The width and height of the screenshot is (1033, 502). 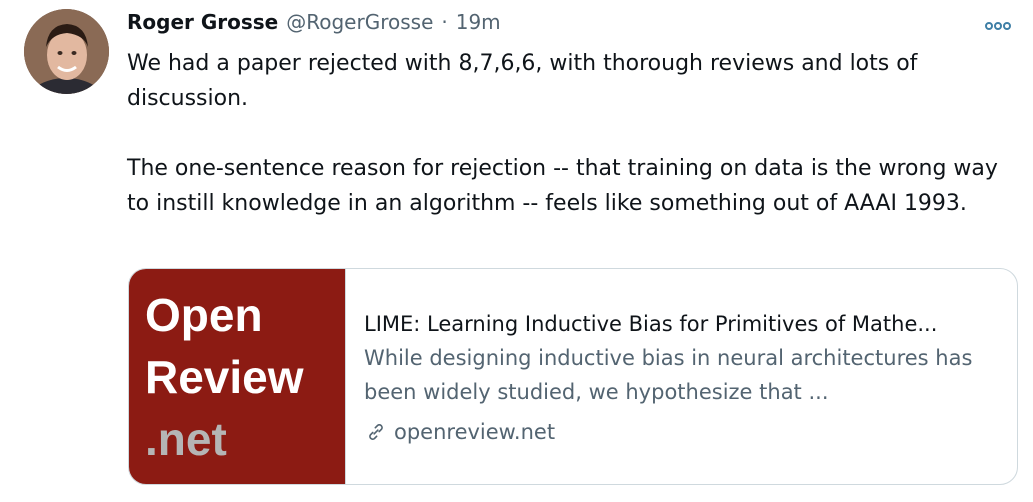 What do you see at coordinates (204, 315) in the screenshot?
I see `openreview-logo-line: Open` at bounding box center [204, 315].